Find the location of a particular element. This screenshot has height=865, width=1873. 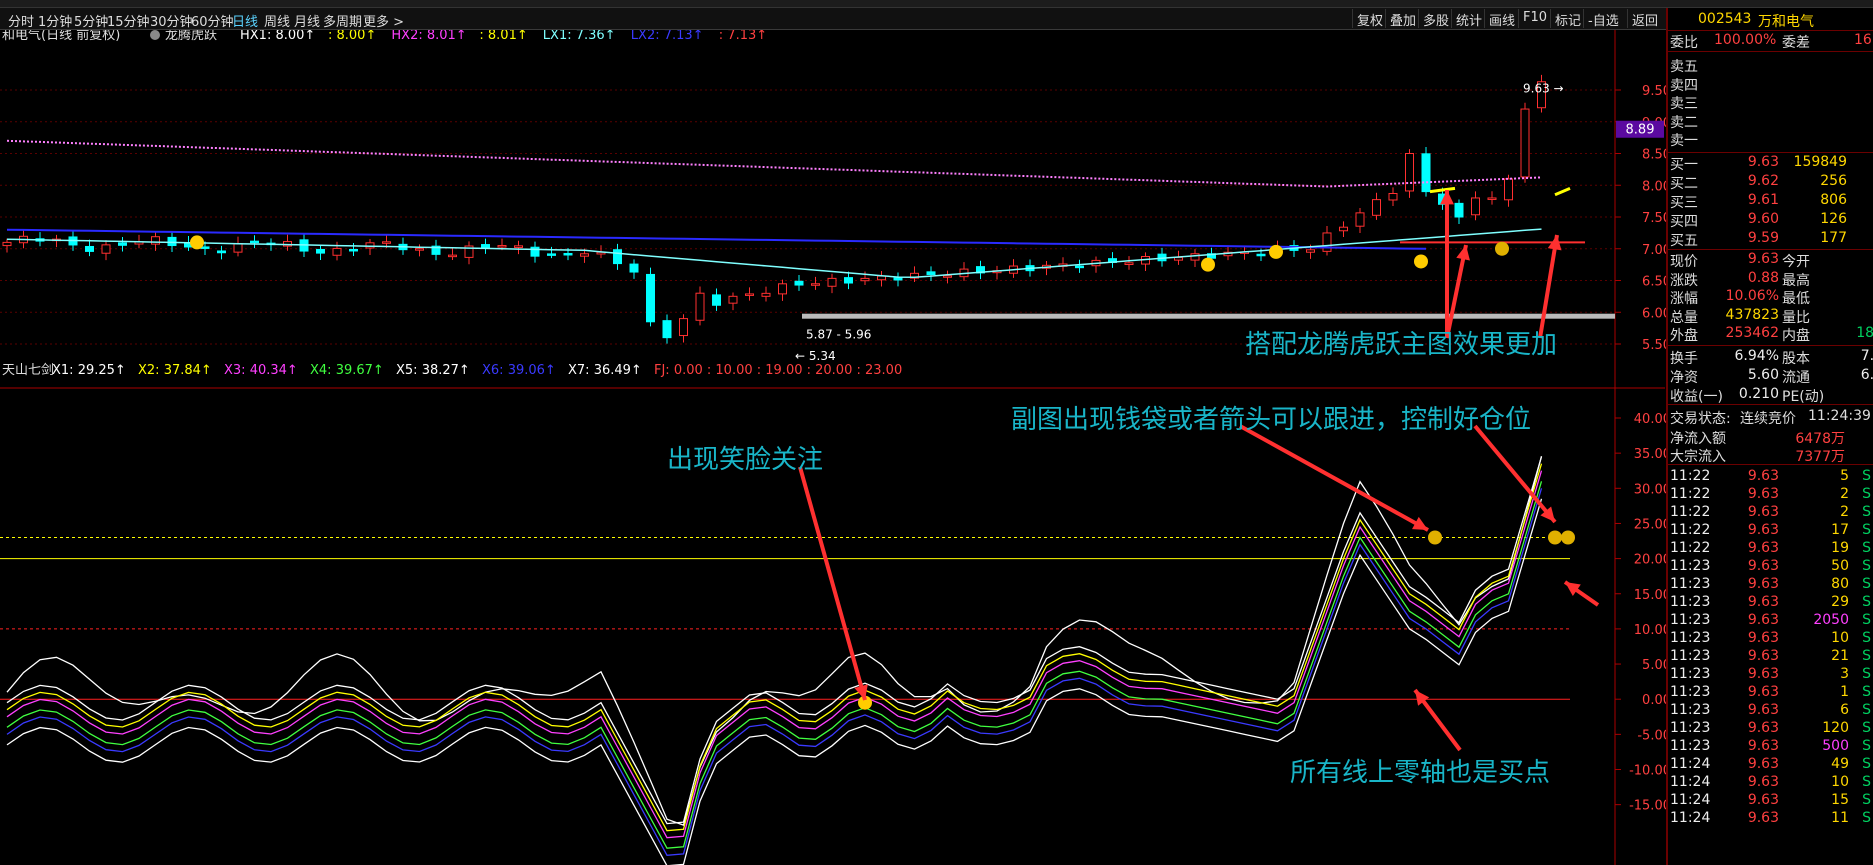

tick-row: 11:24 9.63 11 S is located at coordinates (1770, 819).